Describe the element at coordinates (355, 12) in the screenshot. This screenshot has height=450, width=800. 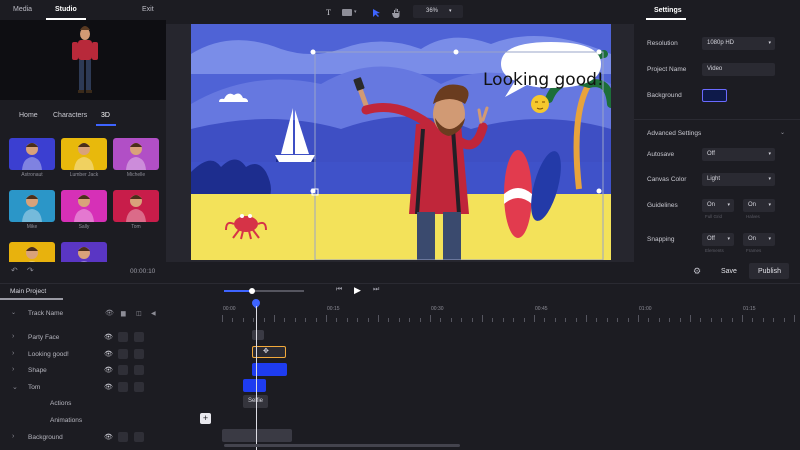
I see `shape-tool-chevron-icon: ▾` at that location.